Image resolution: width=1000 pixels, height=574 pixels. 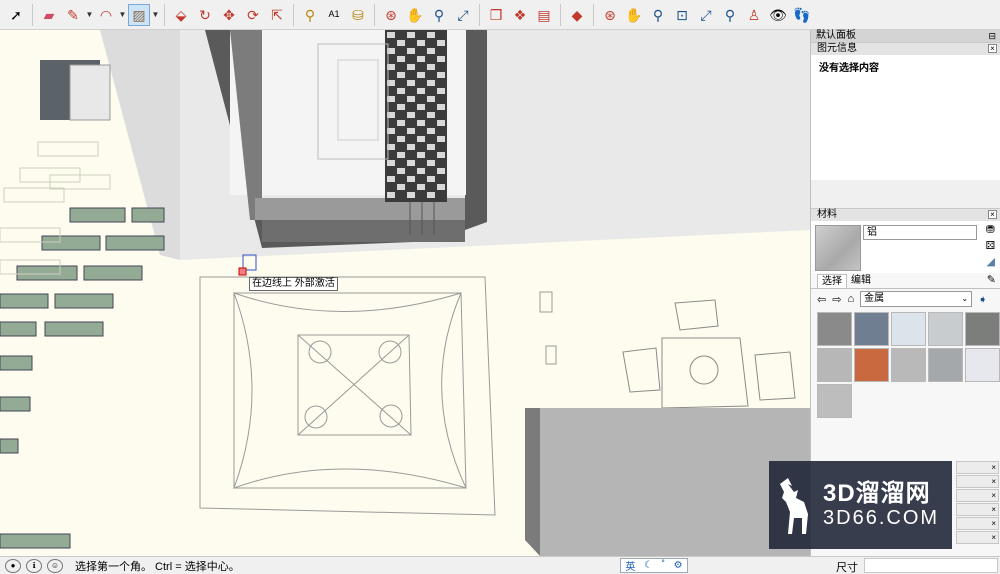 I want to click on push-pull-tool-icon: ⬙, so click(x=181, y=15).